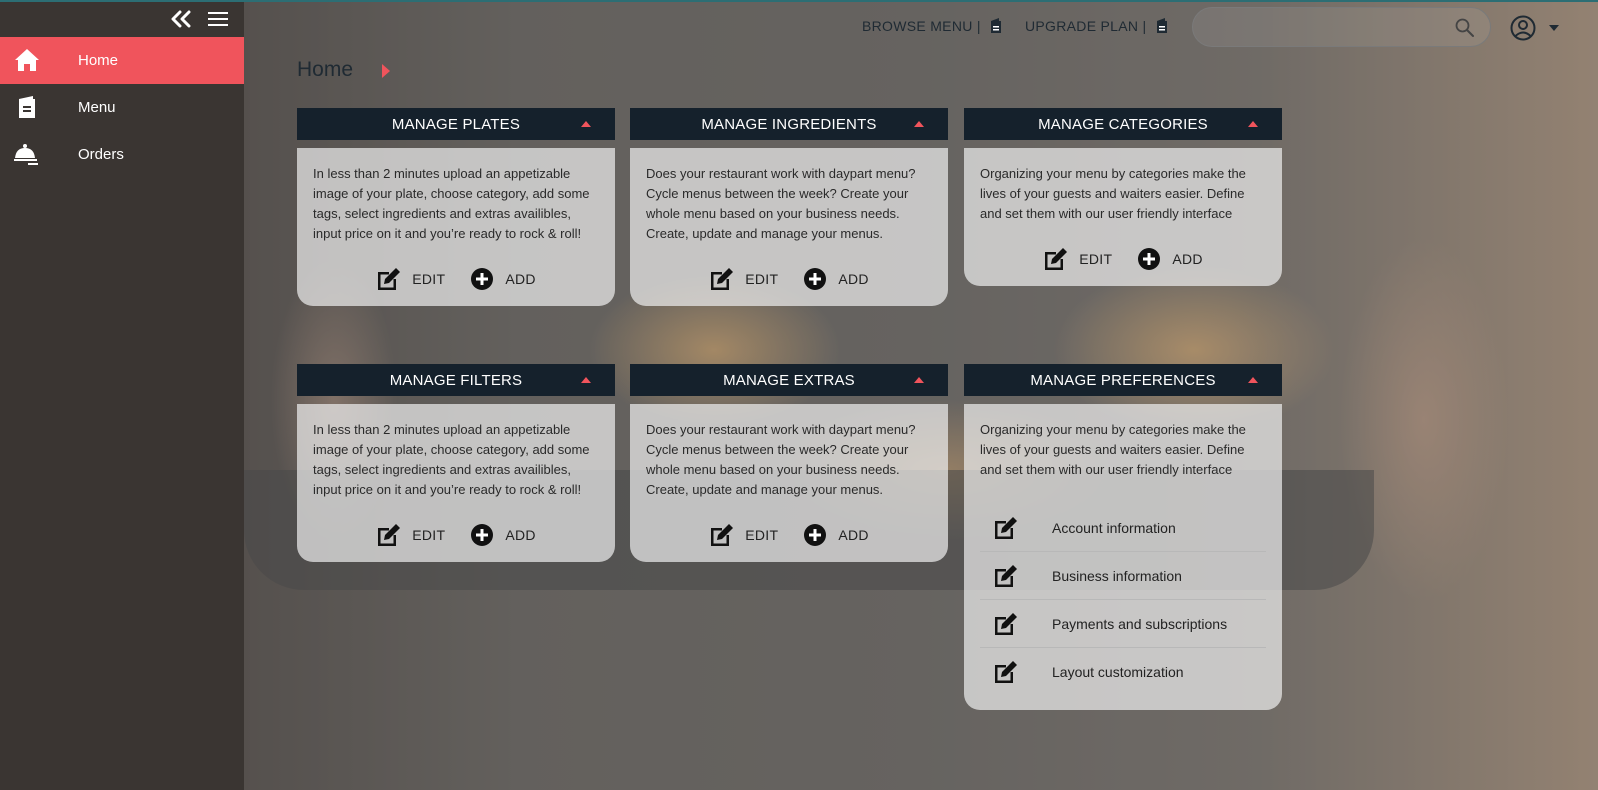 This screenshot has height=790, width=1598. Describe the element at coordinates (218, 19) in the screenshot. I see `hamburger-menu-icon` at that location.